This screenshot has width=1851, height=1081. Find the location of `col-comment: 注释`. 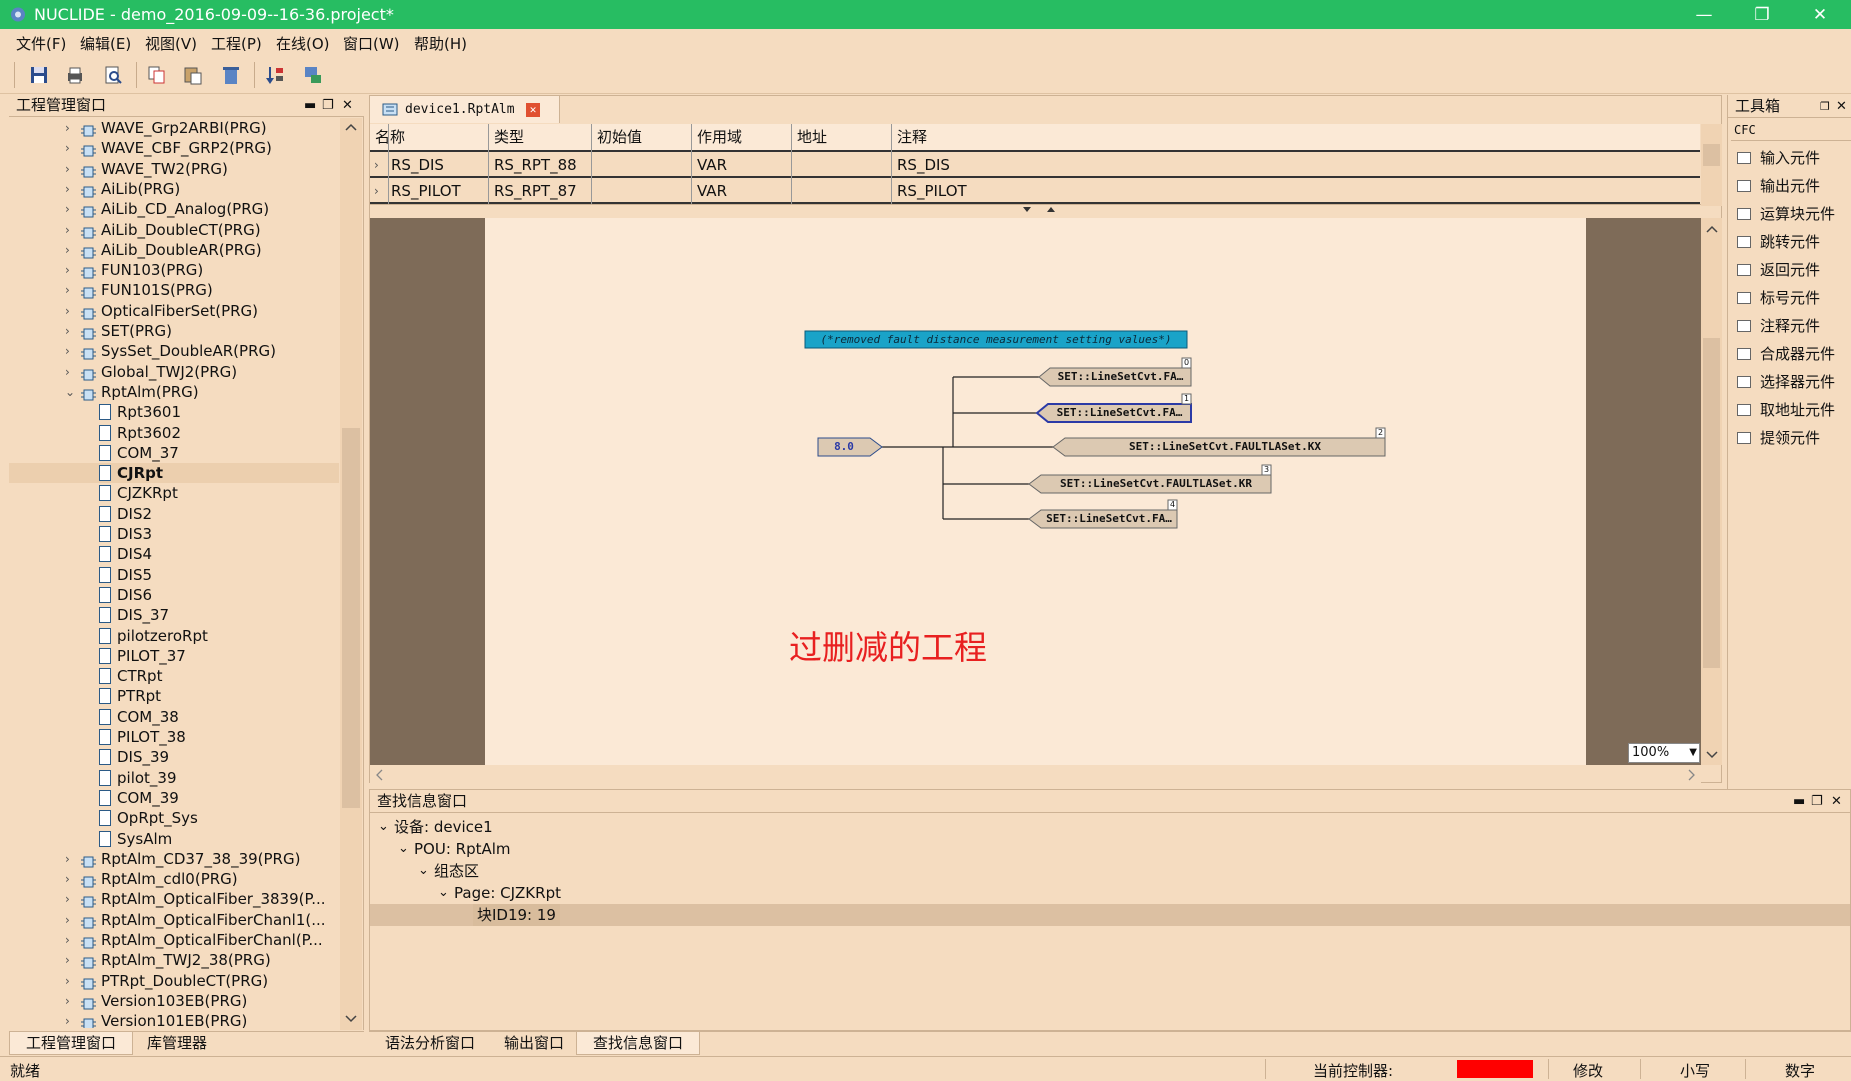

col-comment: 注释 is located at coordinates (909, 137).